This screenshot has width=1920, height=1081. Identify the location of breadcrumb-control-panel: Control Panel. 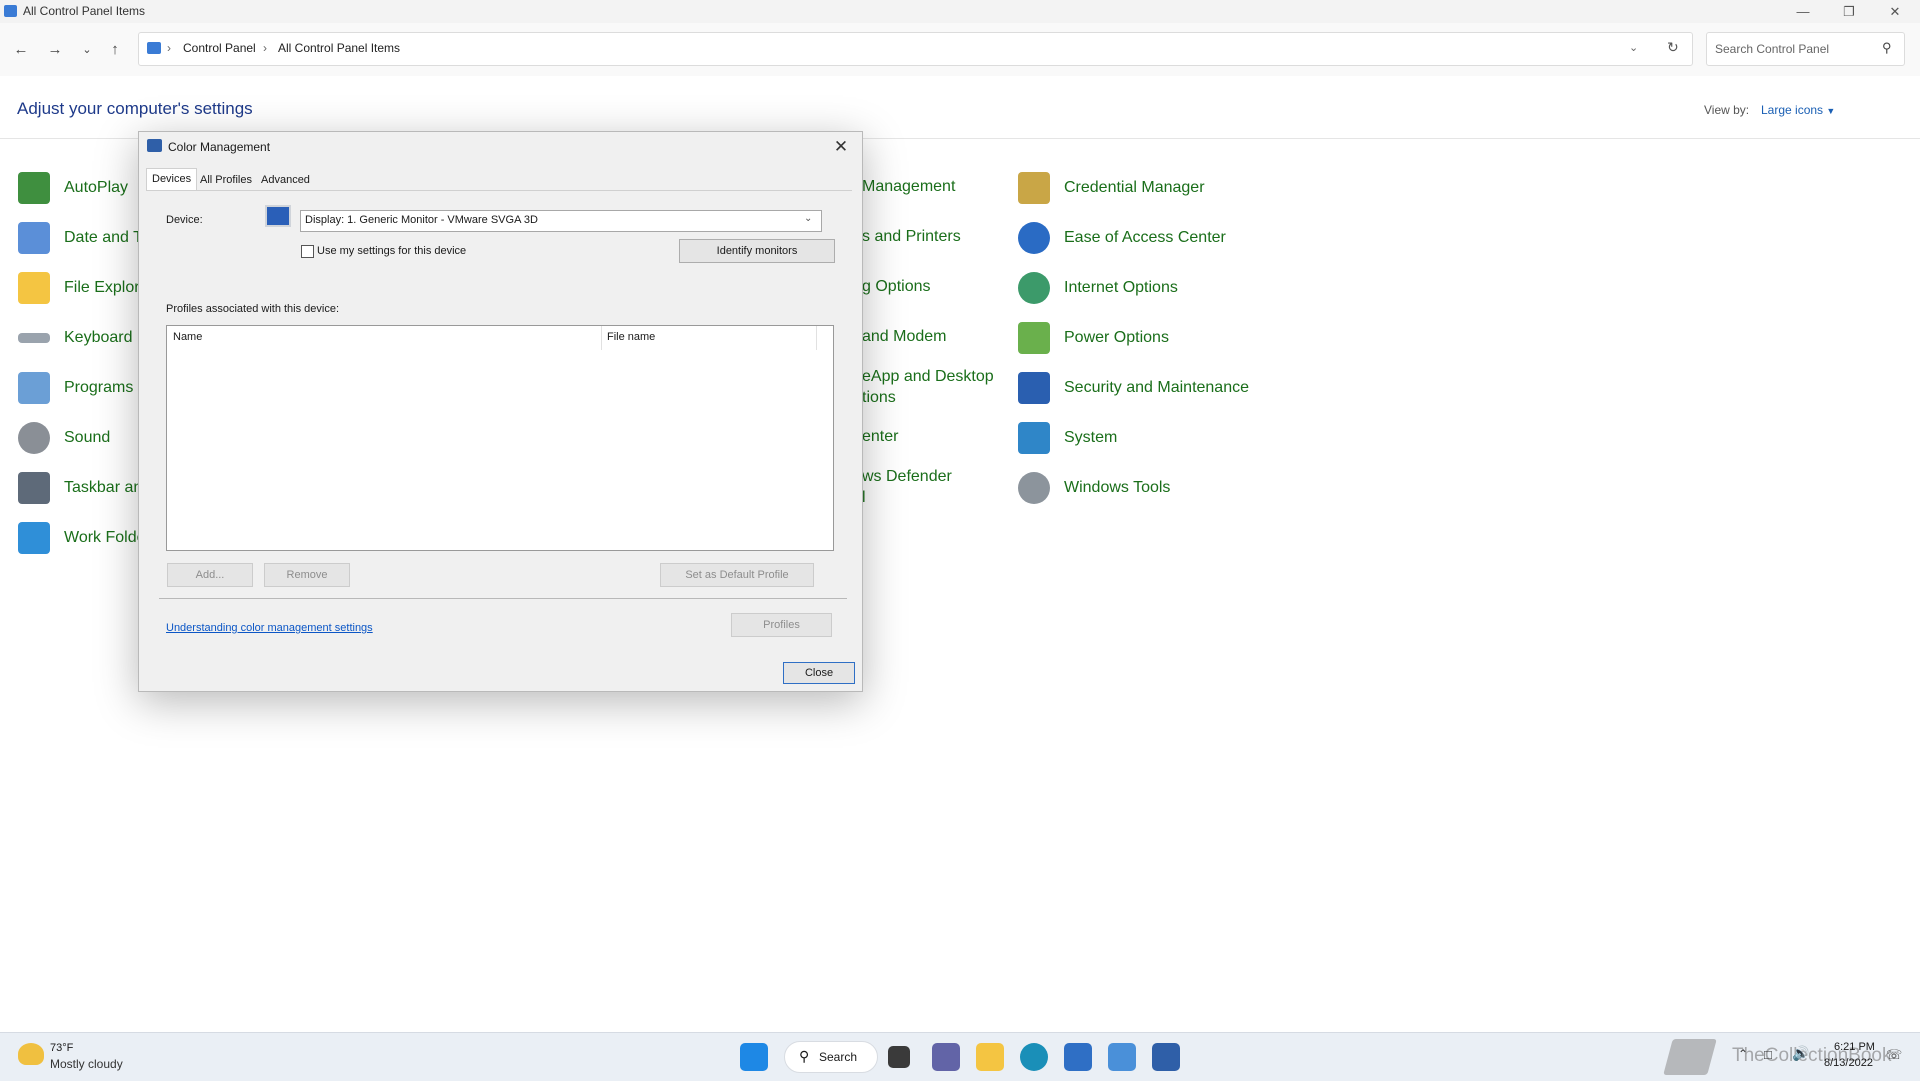
(219, 48).